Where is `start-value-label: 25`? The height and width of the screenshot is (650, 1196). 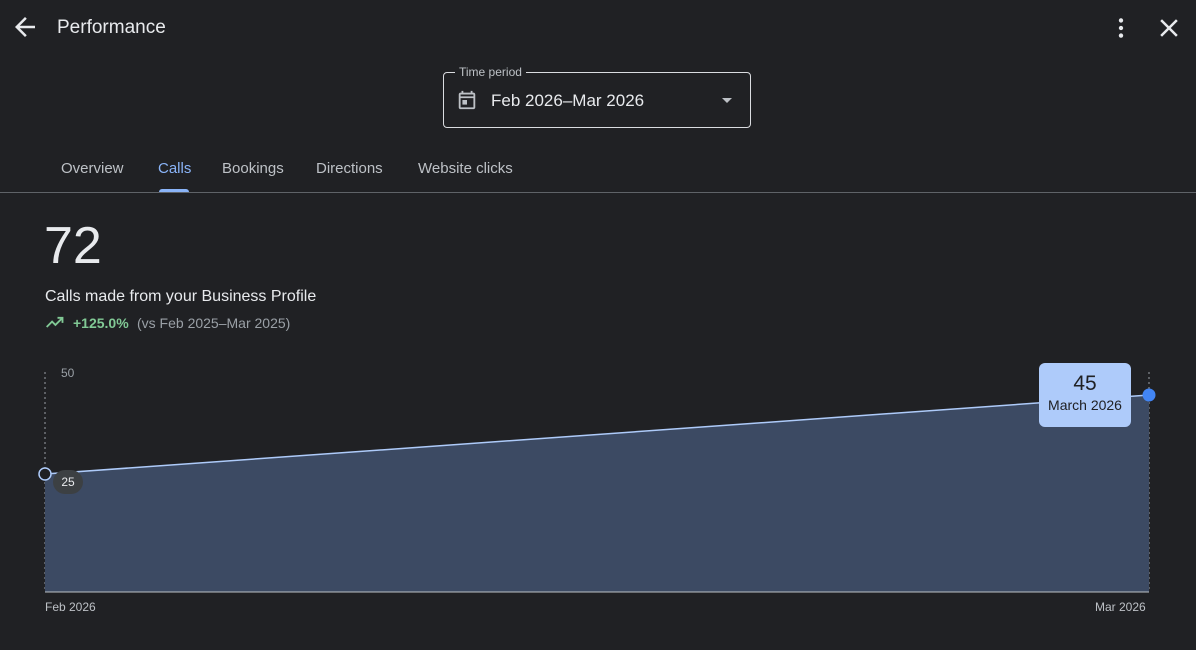
start-value-label: 25 is located at coordinates (68, 482).